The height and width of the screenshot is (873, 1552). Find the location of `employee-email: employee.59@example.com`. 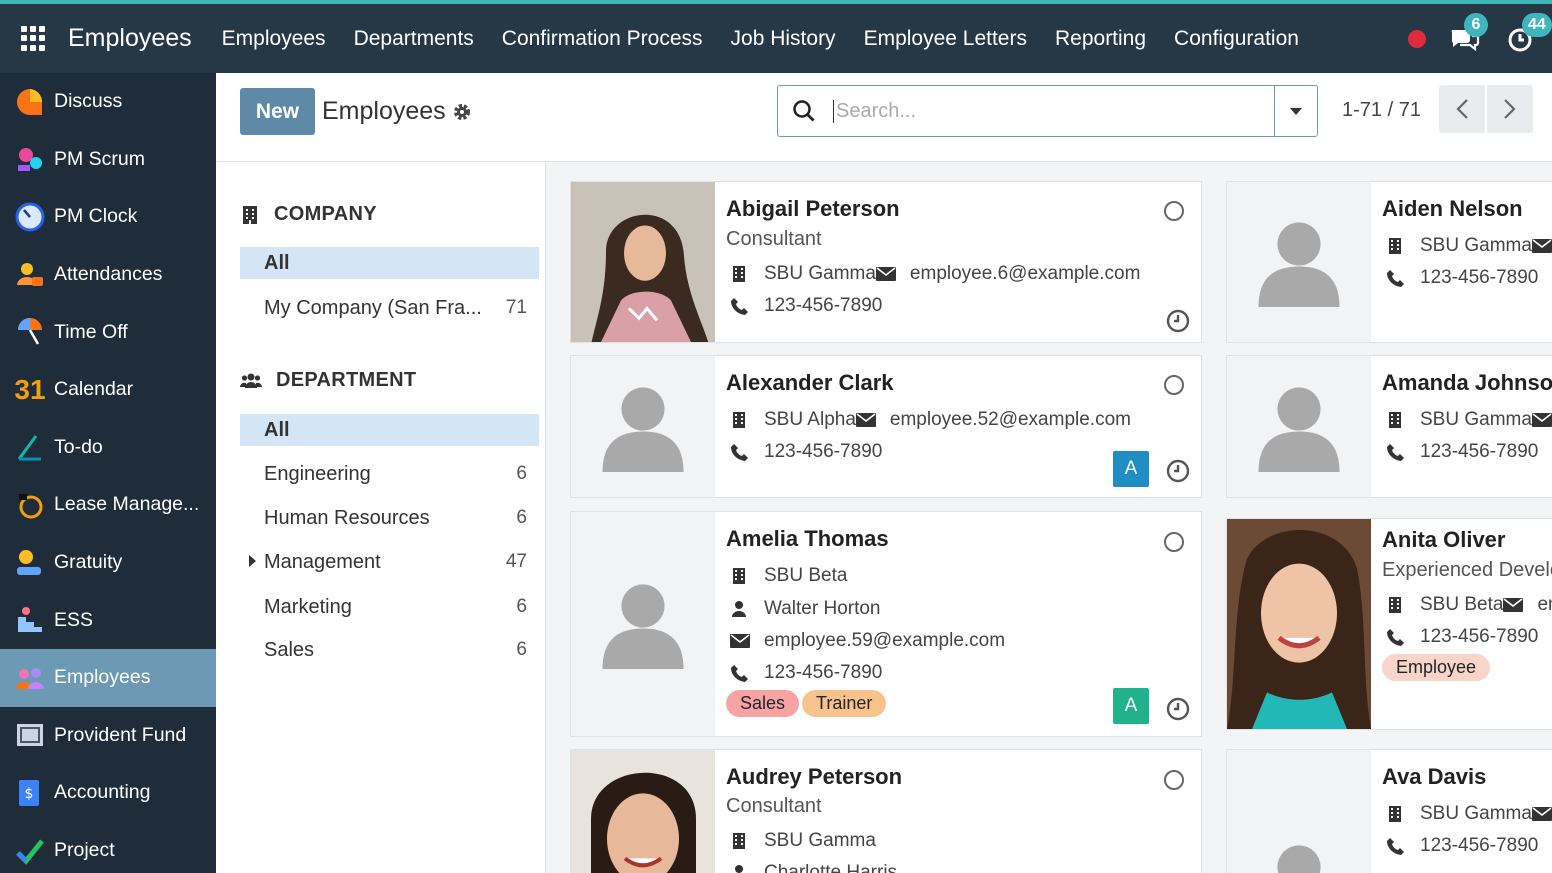

employee-email: employee.59@example.com is located at coordinates (884, 641).